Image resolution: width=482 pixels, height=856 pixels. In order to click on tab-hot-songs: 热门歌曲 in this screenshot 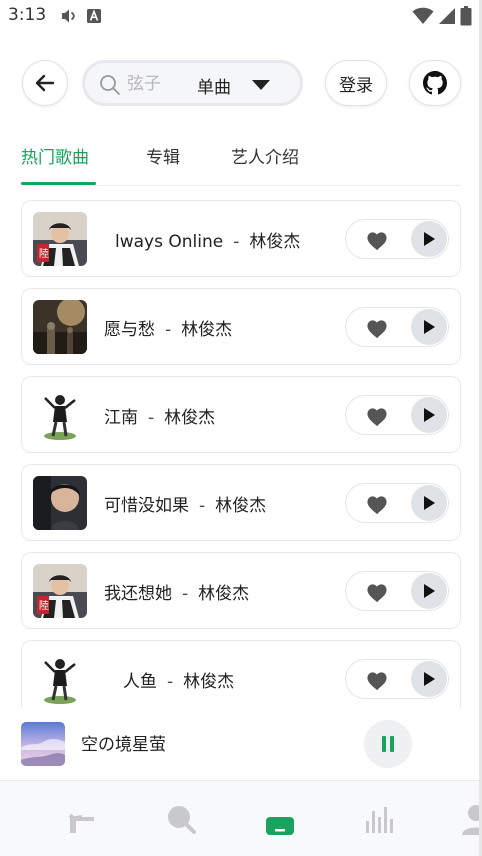, I will do `click(55, 155)`.